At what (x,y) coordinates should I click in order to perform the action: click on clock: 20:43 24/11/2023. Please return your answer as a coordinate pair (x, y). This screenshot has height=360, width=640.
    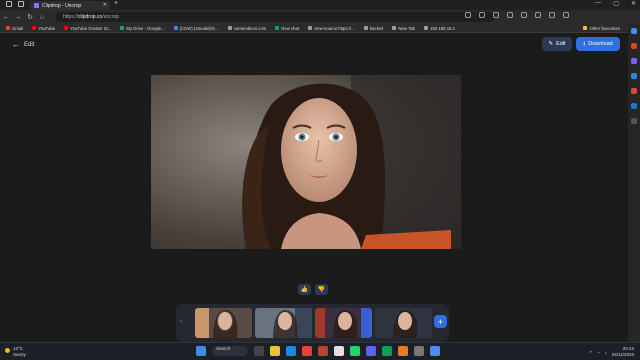
    Looking at the image, I should click on (623, 352).